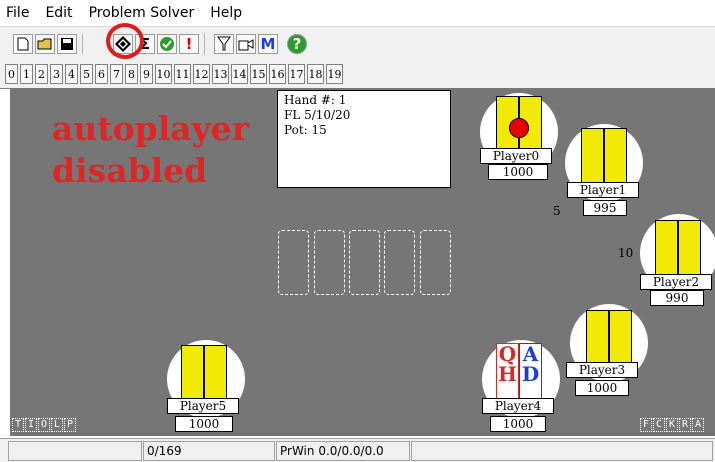 The width and height of the screenshot is (715, 462). What do you see at coordinates (343, 451) in the screenshot?
I see `status-prwin: PrWin 0.0/0.0/0.0` at bounding box center [343, 451].